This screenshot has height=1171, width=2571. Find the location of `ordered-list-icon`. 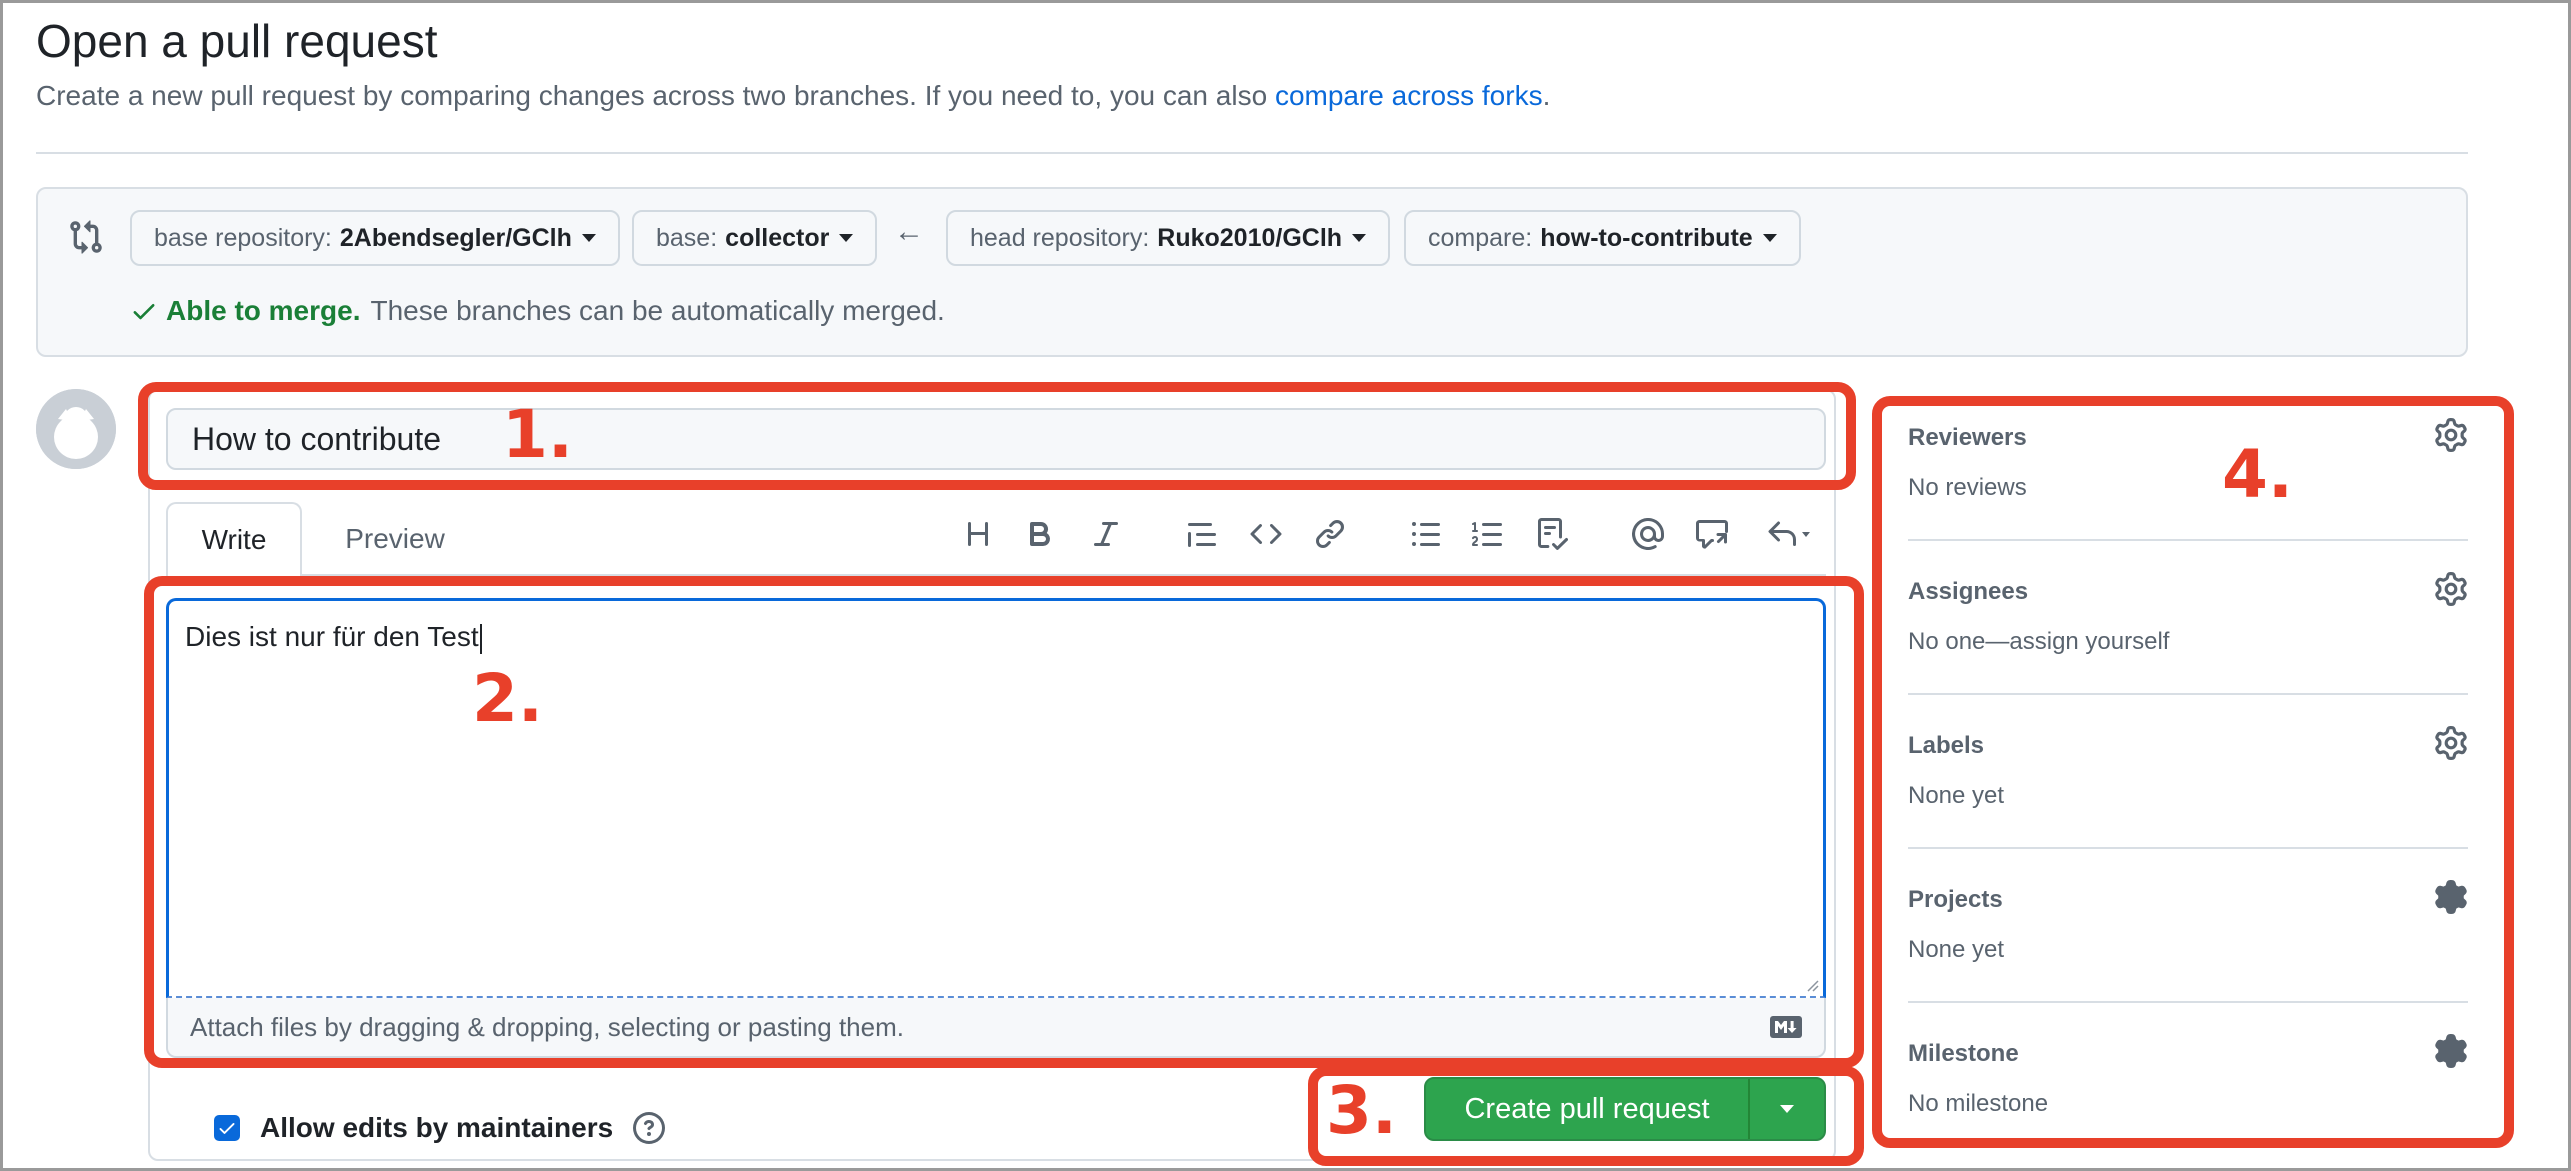

ordered-list-icon is located at coordinates (1488, 534).